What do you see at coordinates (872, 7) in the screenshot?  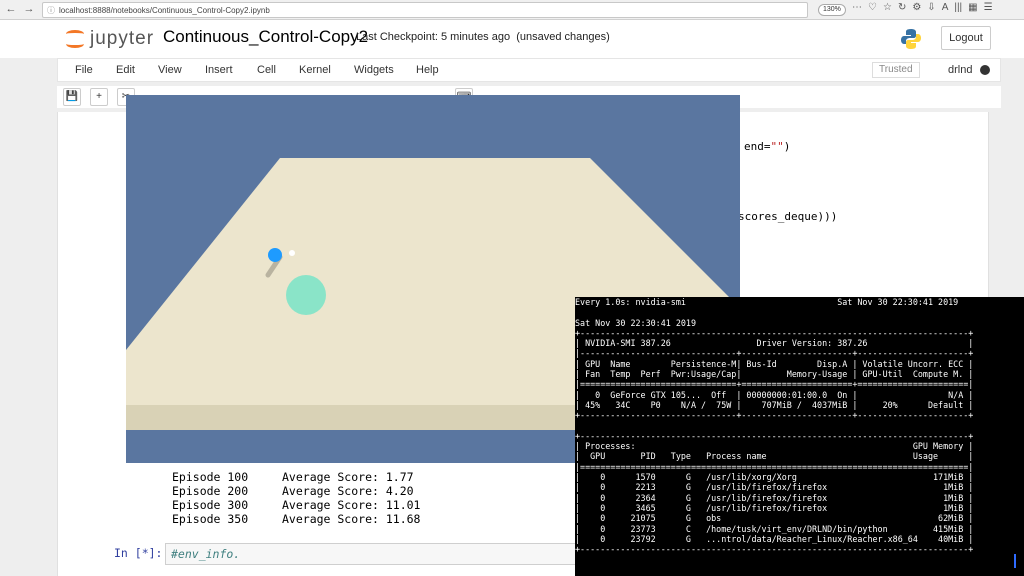 I see `pocket-icon: ♡` at bounding box center [872, 7].